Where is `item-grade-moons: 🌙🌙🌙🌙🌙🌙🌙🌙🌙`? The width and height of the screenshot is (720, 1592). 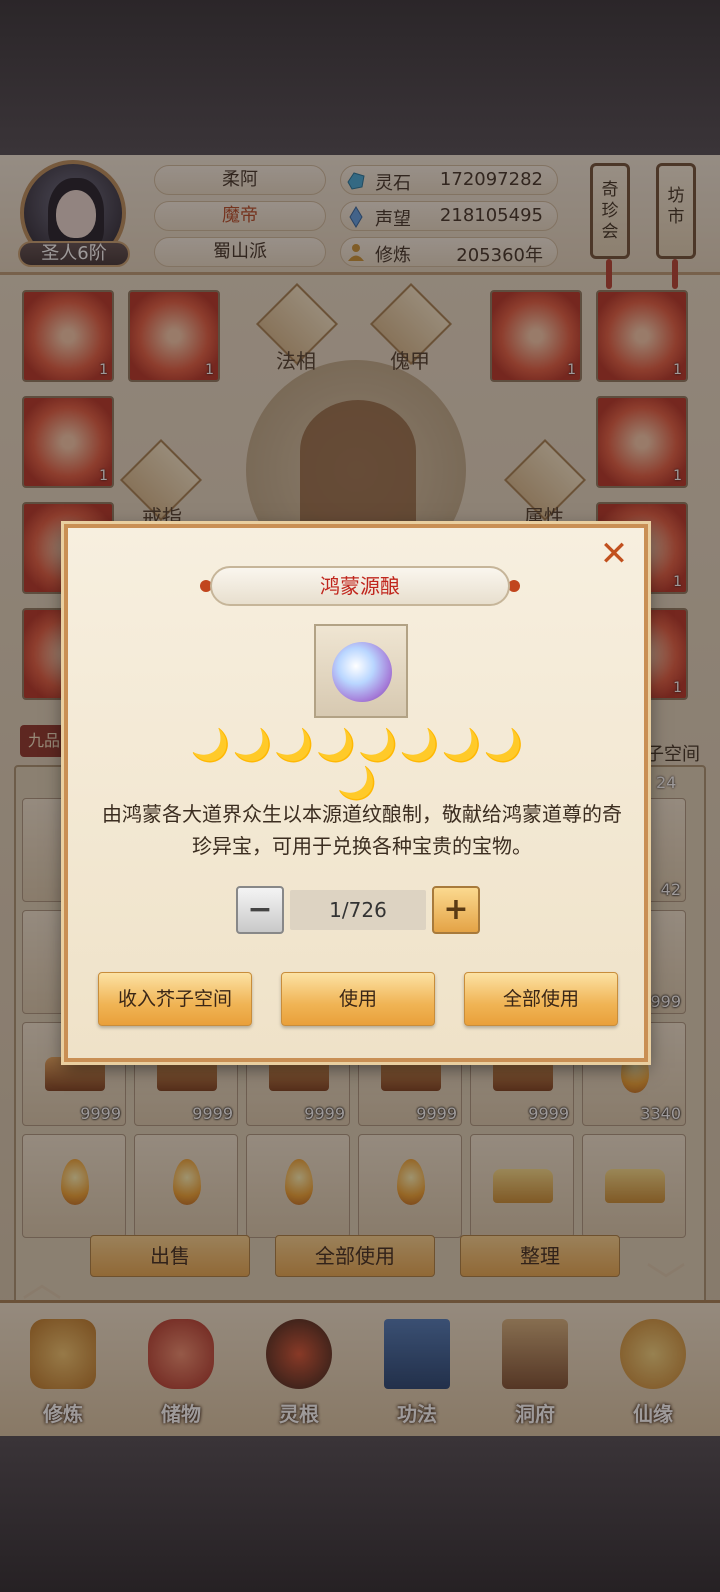 item-grade-moons: 🌙🌙🌙🌙🌙🌙🌙🌙🌙 is located at coordinates (358, 764).